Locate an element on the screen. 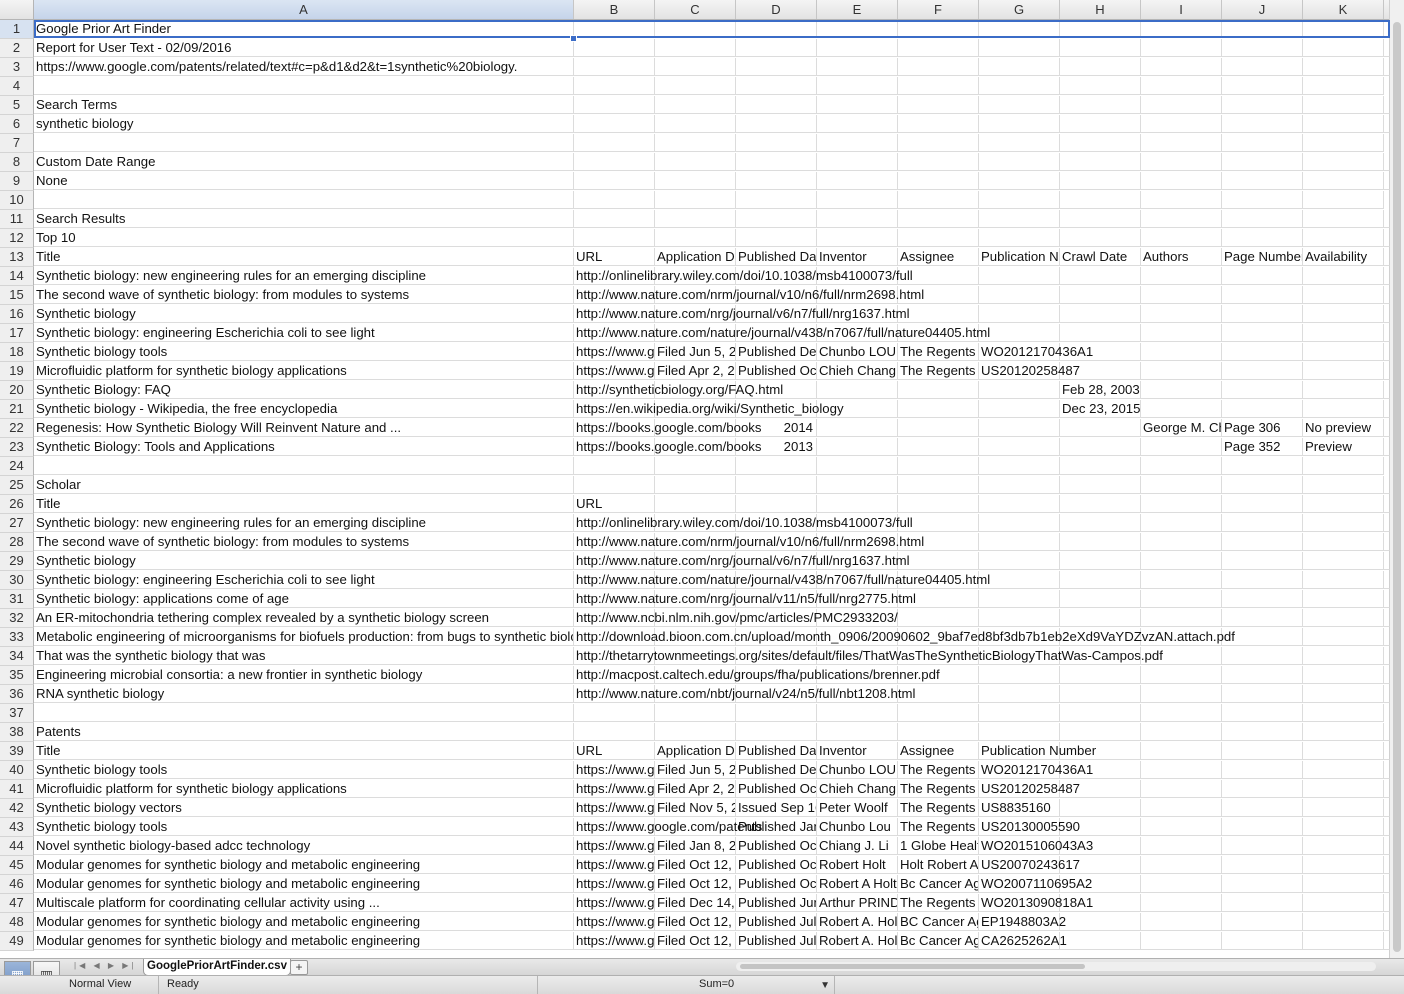 This screenshot has height=994, width=1404. cell-b43: https://www.google.com/patents is located at coordinates (668, 827).